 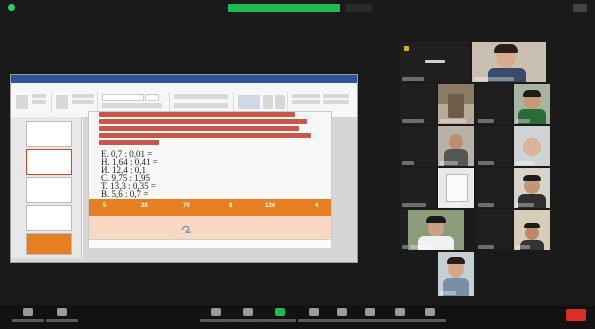 What do you see at coordinates (400, 317) in the screenshot?
I see `whiteboard-button` at bounding box center [400, 317].